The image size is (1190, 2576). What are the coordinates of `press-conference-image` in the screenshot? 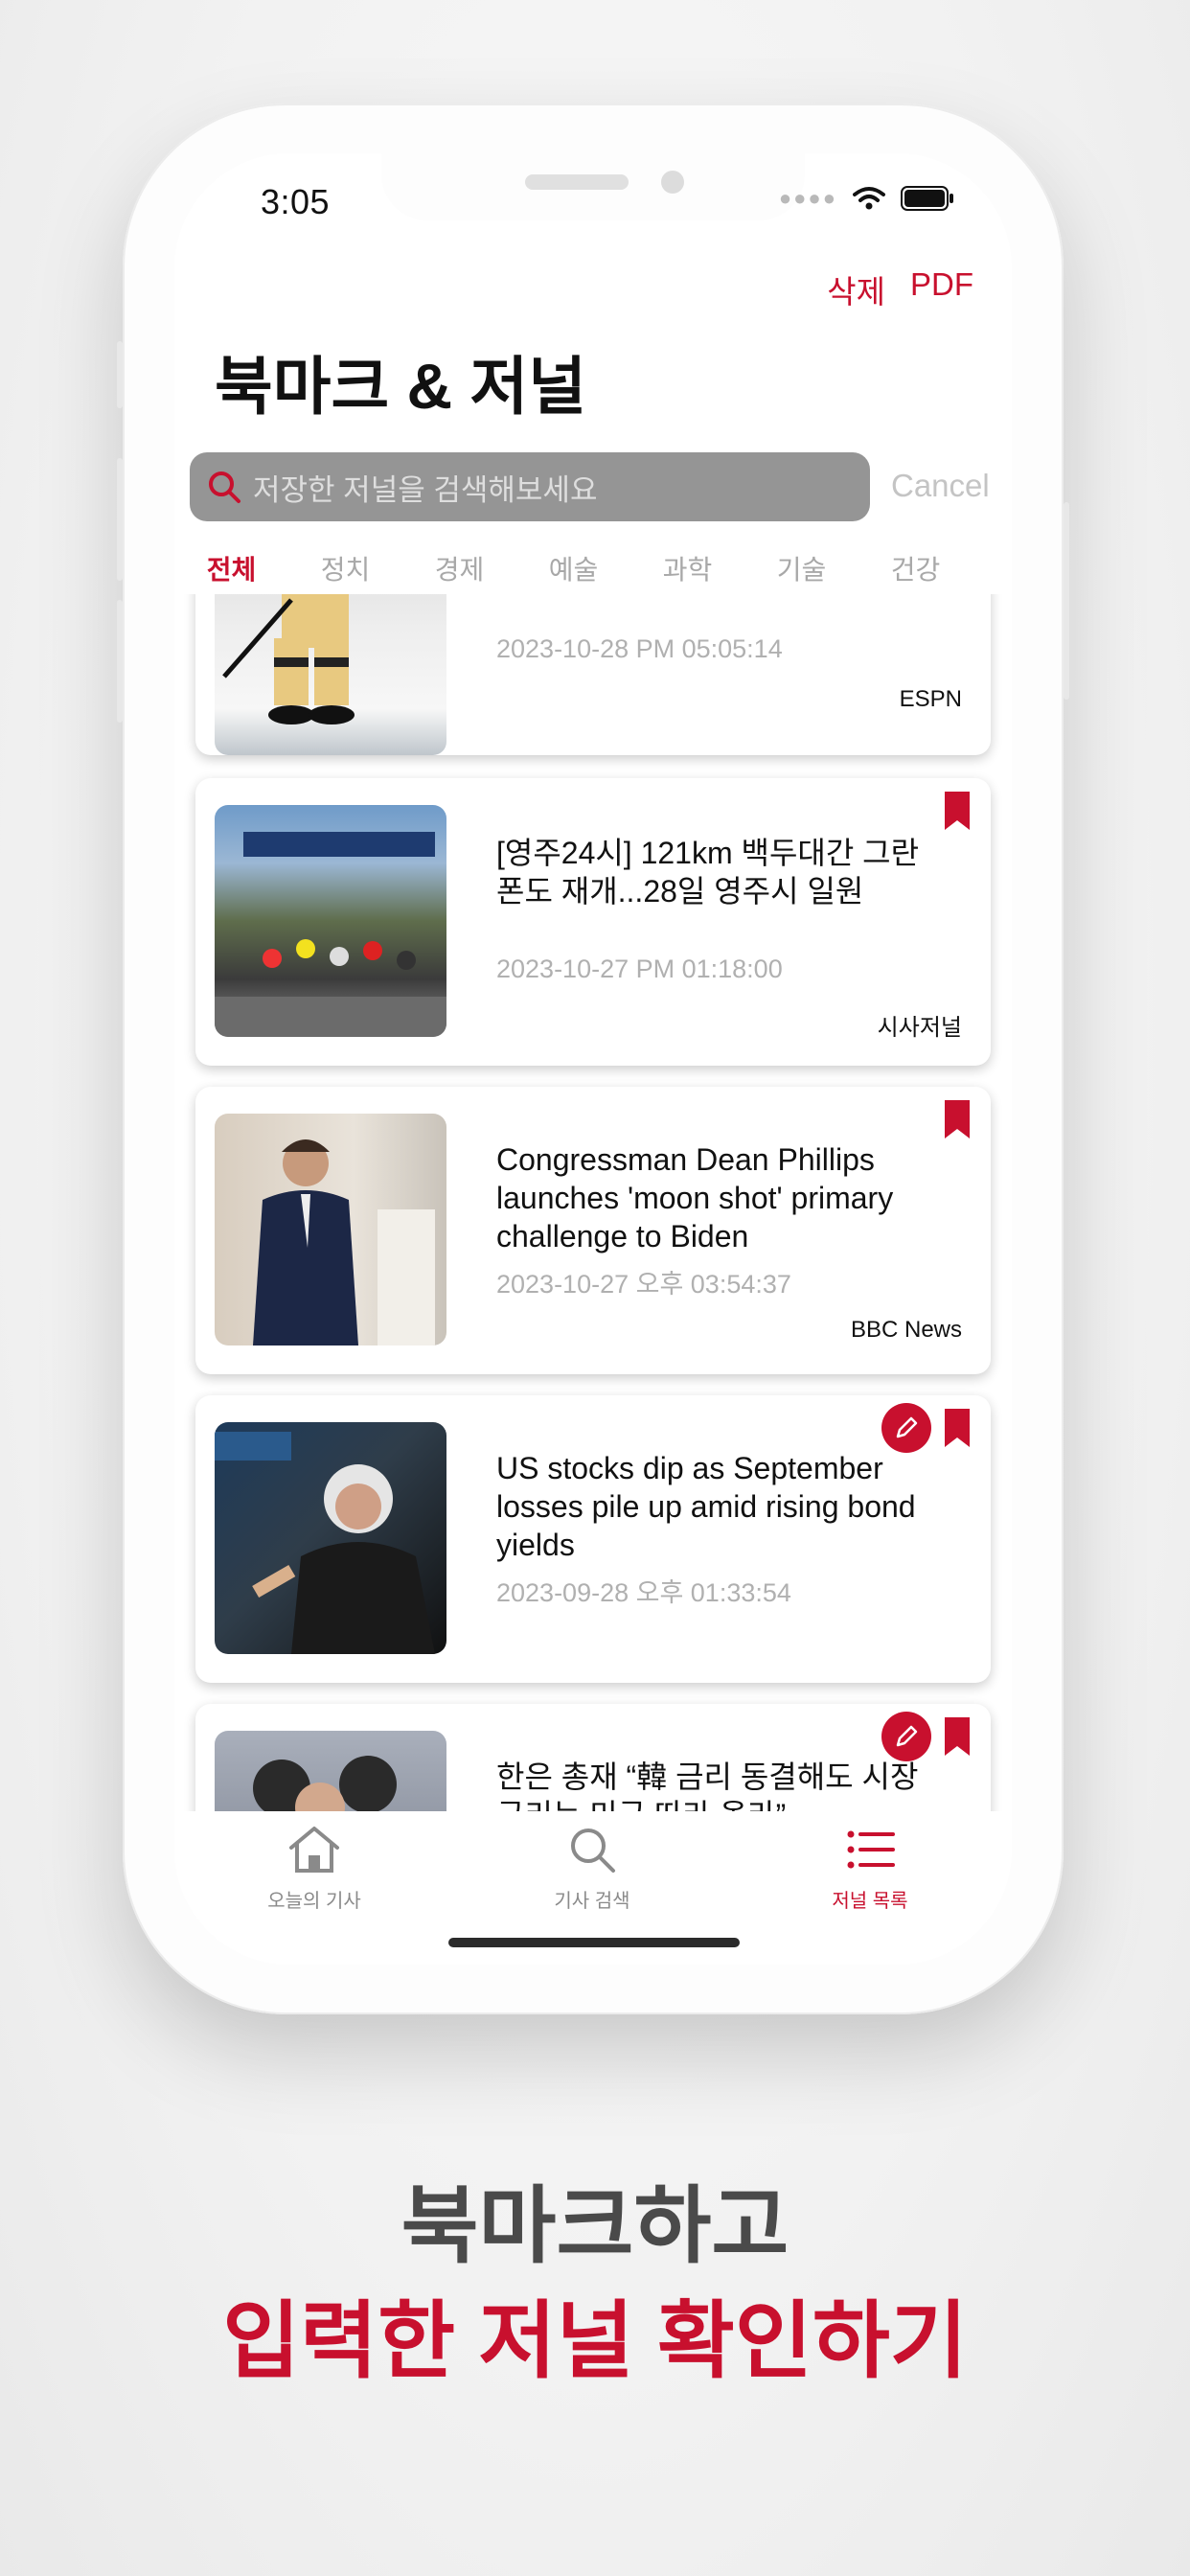 It's located at (325, 1783).